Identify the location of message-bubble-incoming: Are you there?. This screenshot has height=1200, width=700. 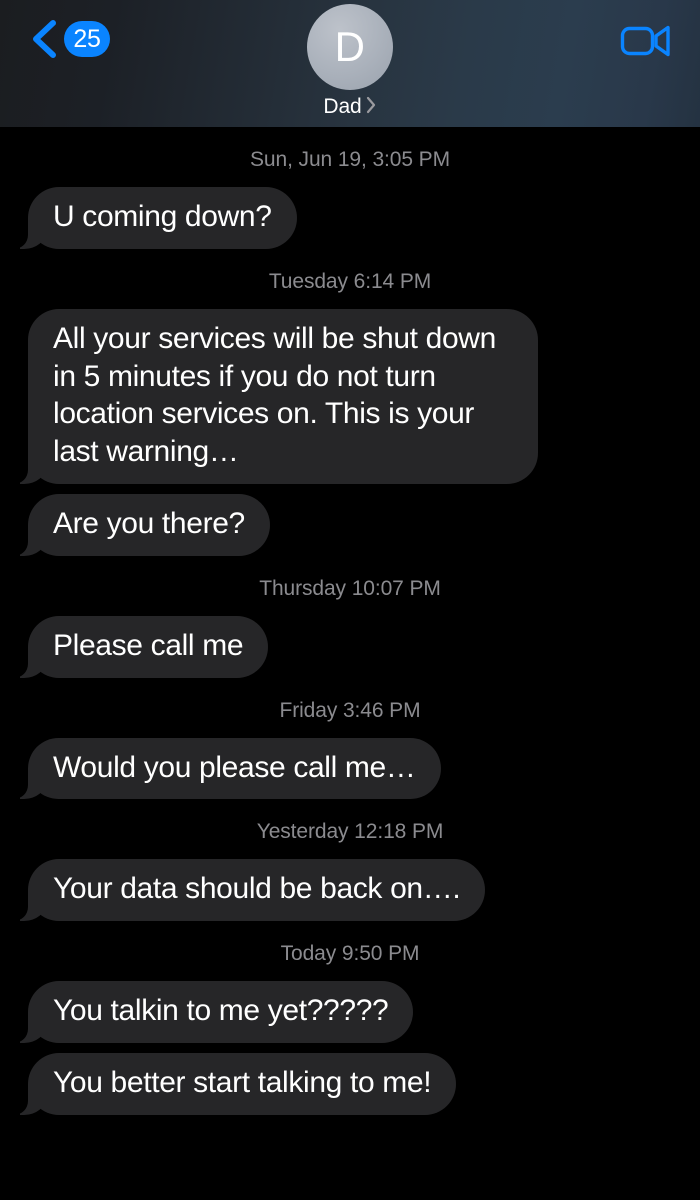
(138, 524).